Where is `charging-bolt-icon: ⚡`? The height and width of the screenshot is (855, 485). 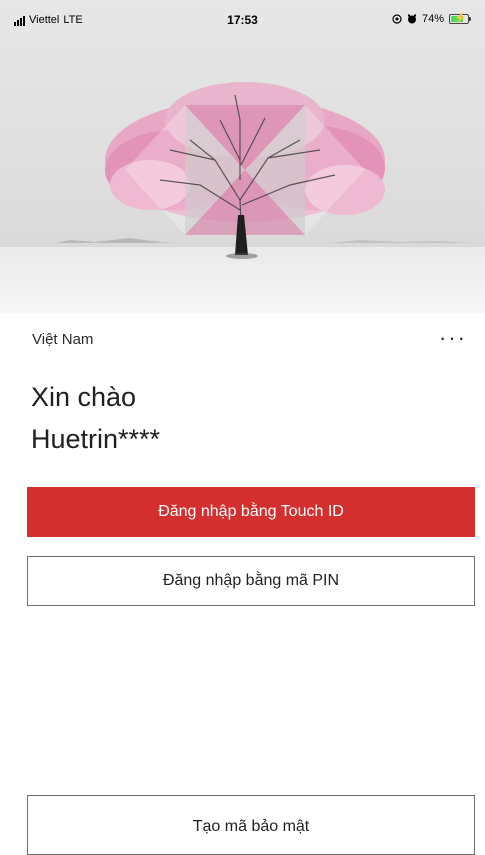 charging-bolt-icon: ⚡ is located at coordinates (460, 18).